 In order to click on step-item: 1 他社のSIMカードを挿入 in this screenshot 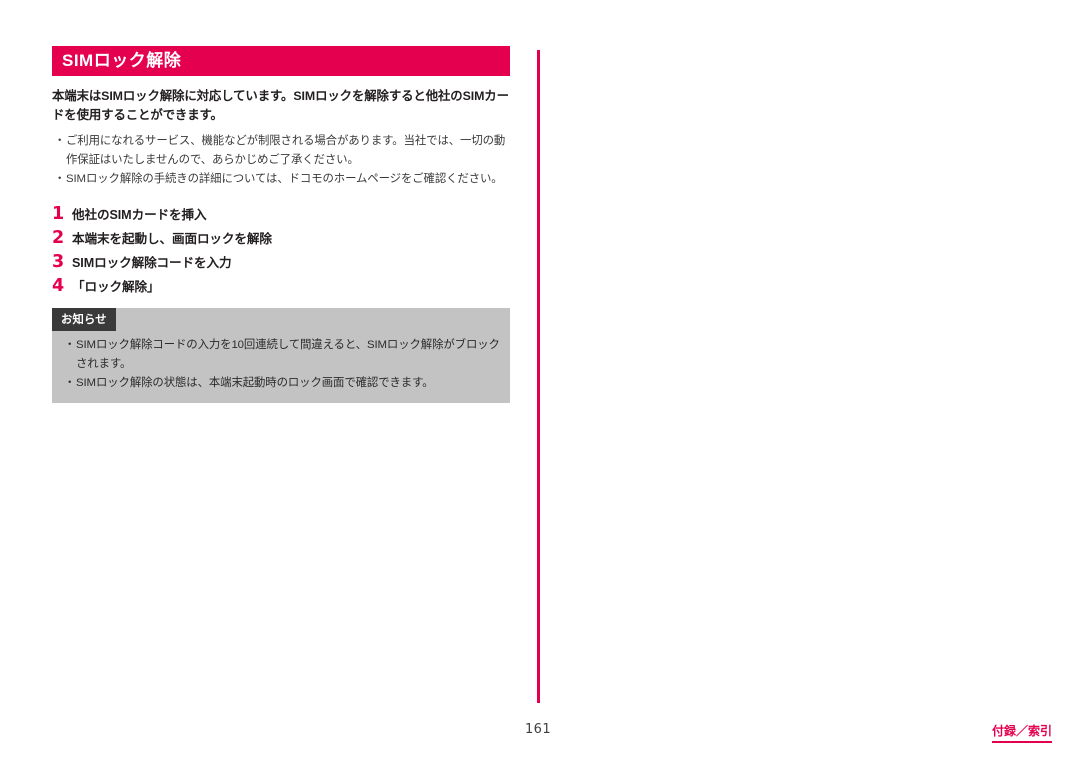, I will do `click(281, 214)`.